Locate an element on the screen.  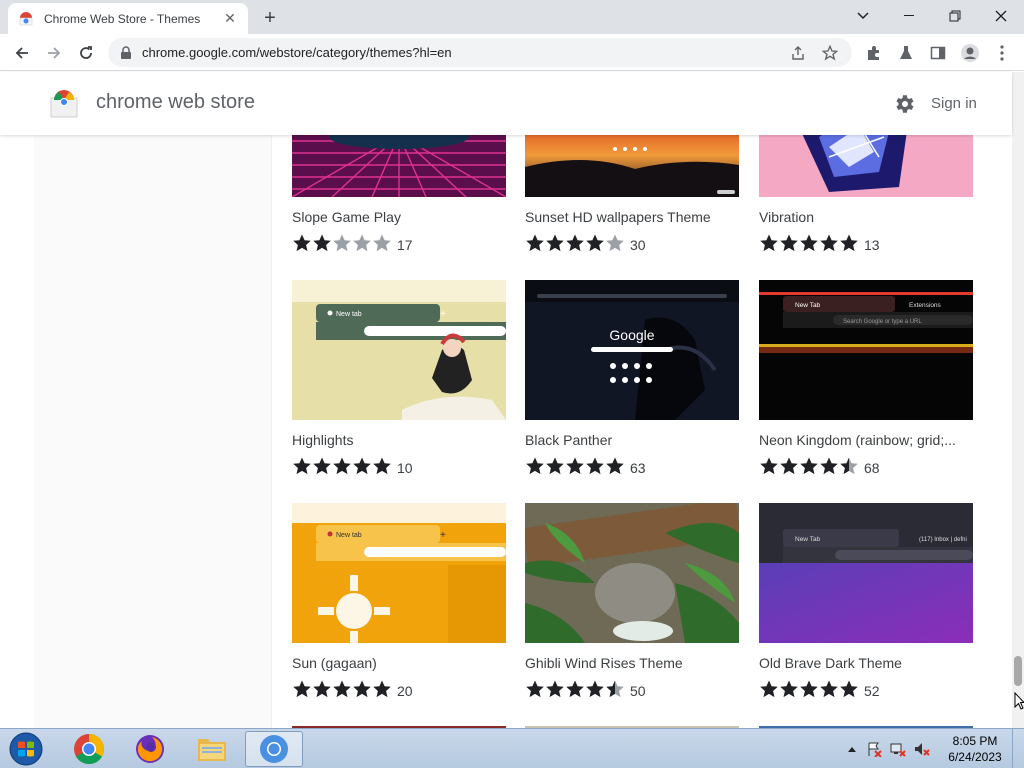
taskbar-clock: 8:05 PM 6/24/2023 is located at coordinates (975, 749).